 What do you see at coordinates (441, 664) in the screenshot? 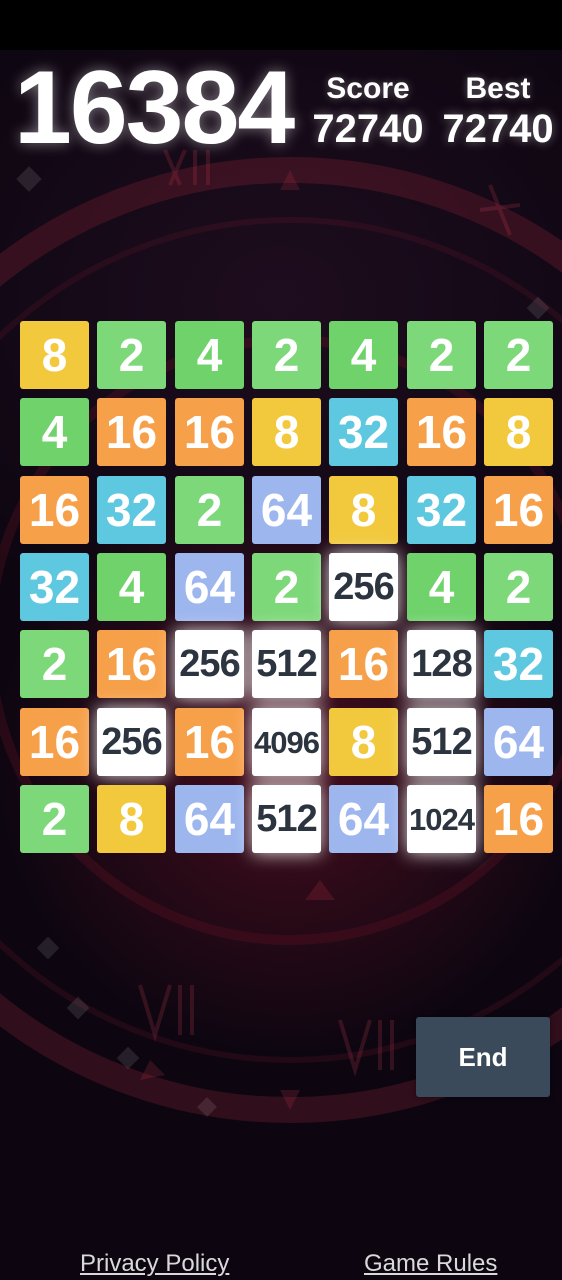
I see `board-tile: 128` at bounding box center [441, 664].